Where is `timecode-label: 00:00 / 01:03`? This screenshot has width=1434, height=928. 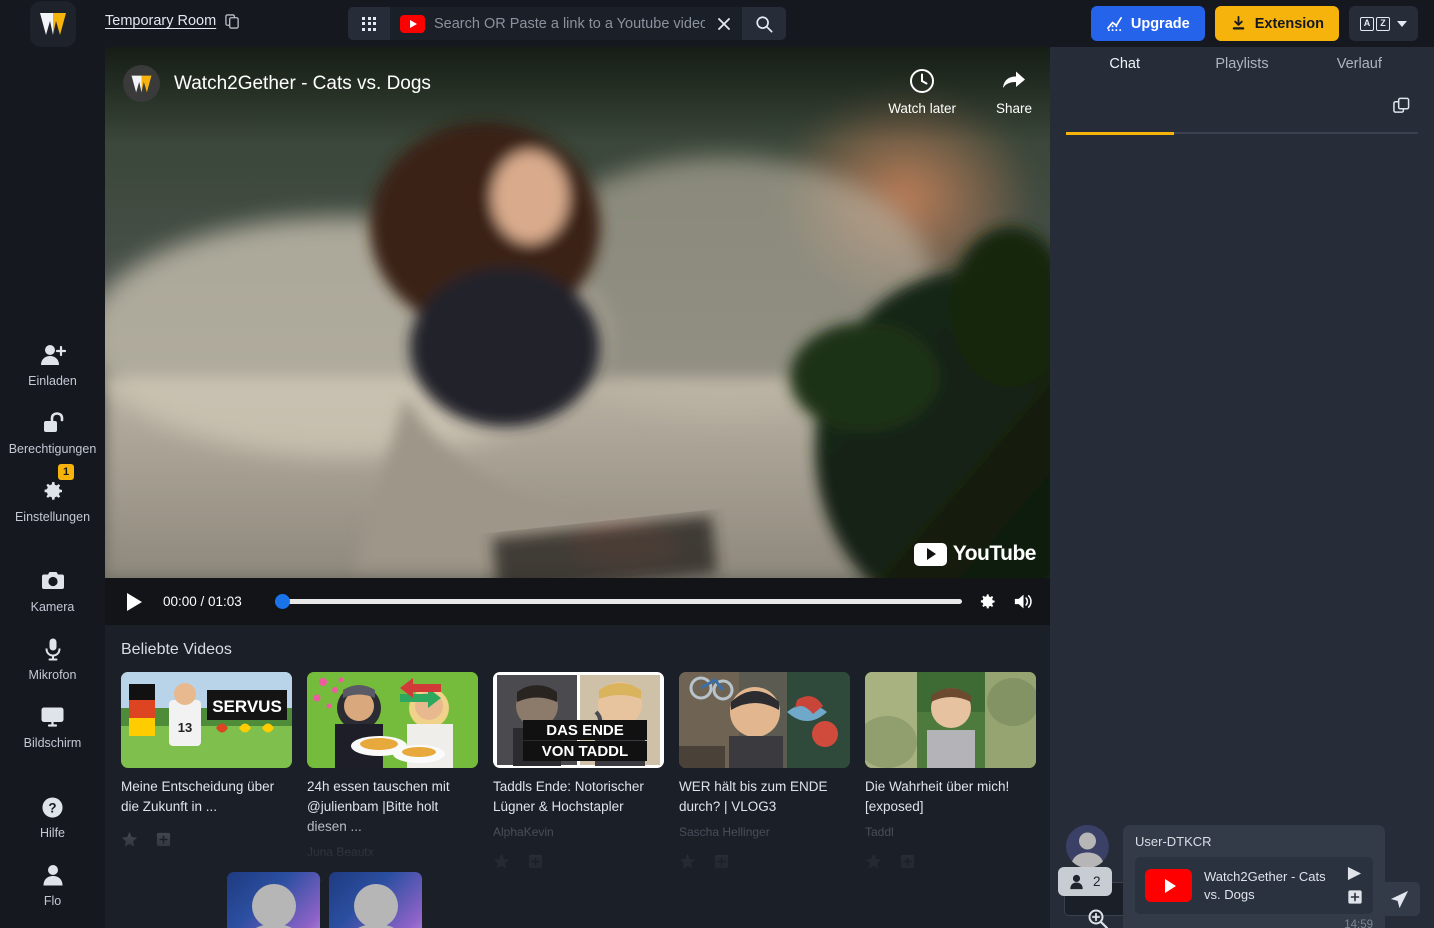 timecode-label: 00:00 / 01:03 is located at coordinates (202, 601).